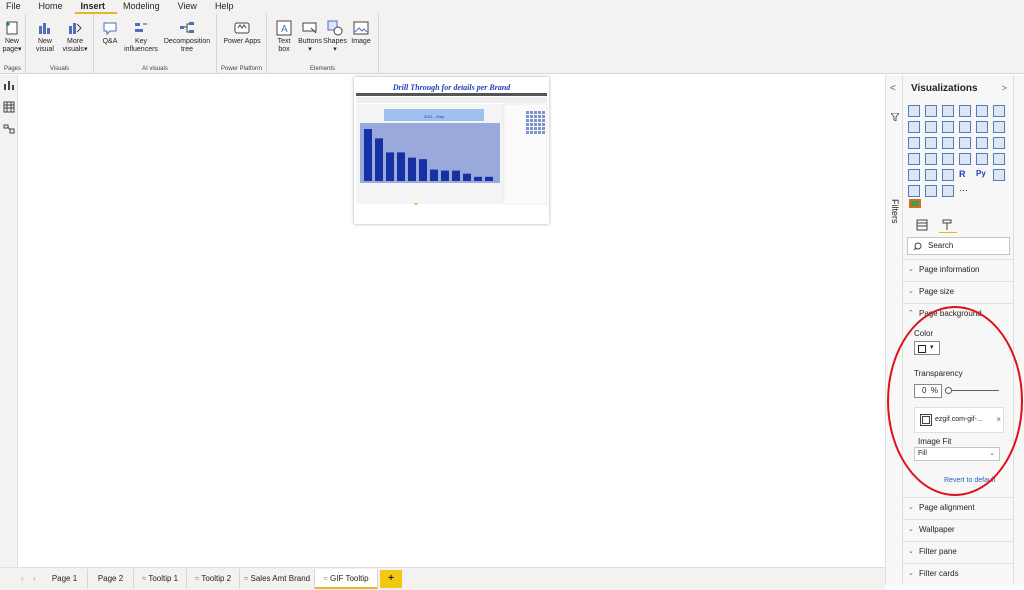  I want to click on new-page-button: New page▾, so click(12, 37).